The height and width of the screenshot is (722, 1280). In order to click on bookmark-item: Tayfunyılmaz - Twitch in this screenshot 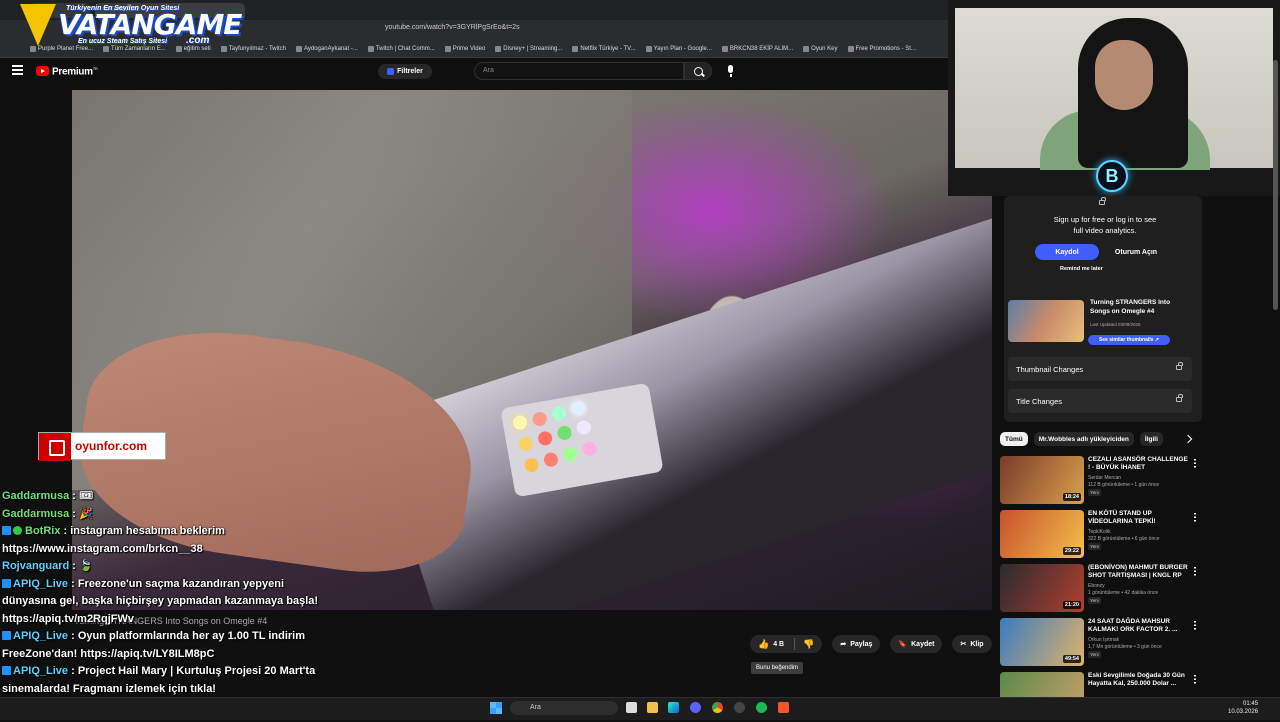, I will do `click(253, 49)`.